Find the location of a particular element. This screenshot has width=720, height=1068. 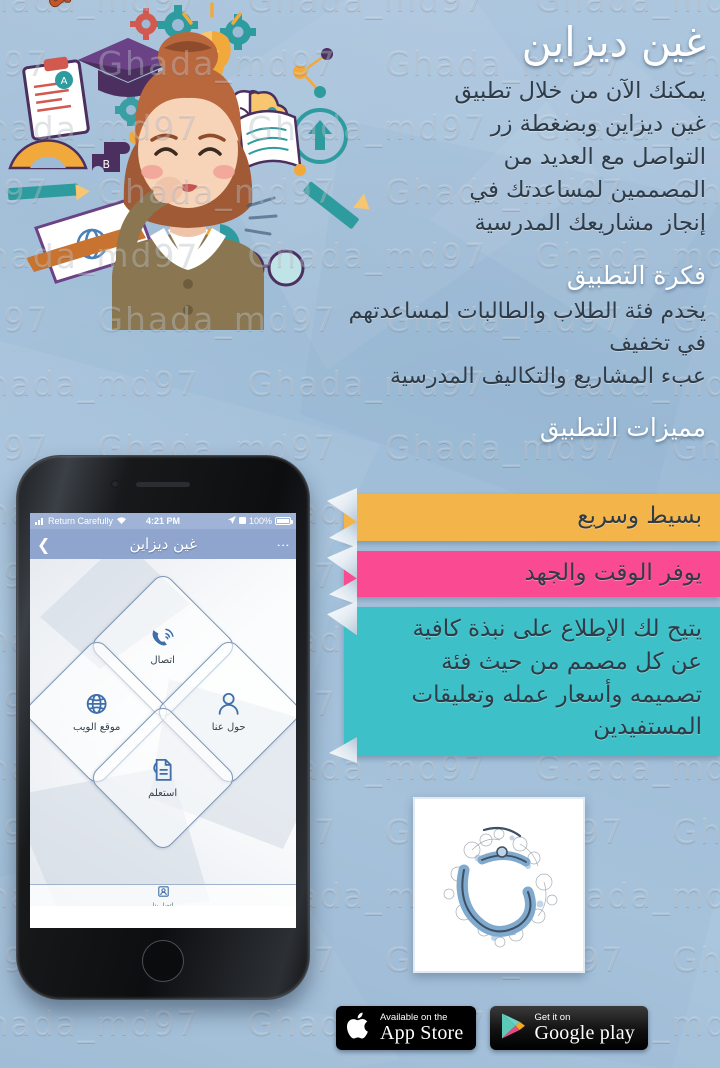

menu-tile-label: حول عنا is located at coordinates (229, 727).